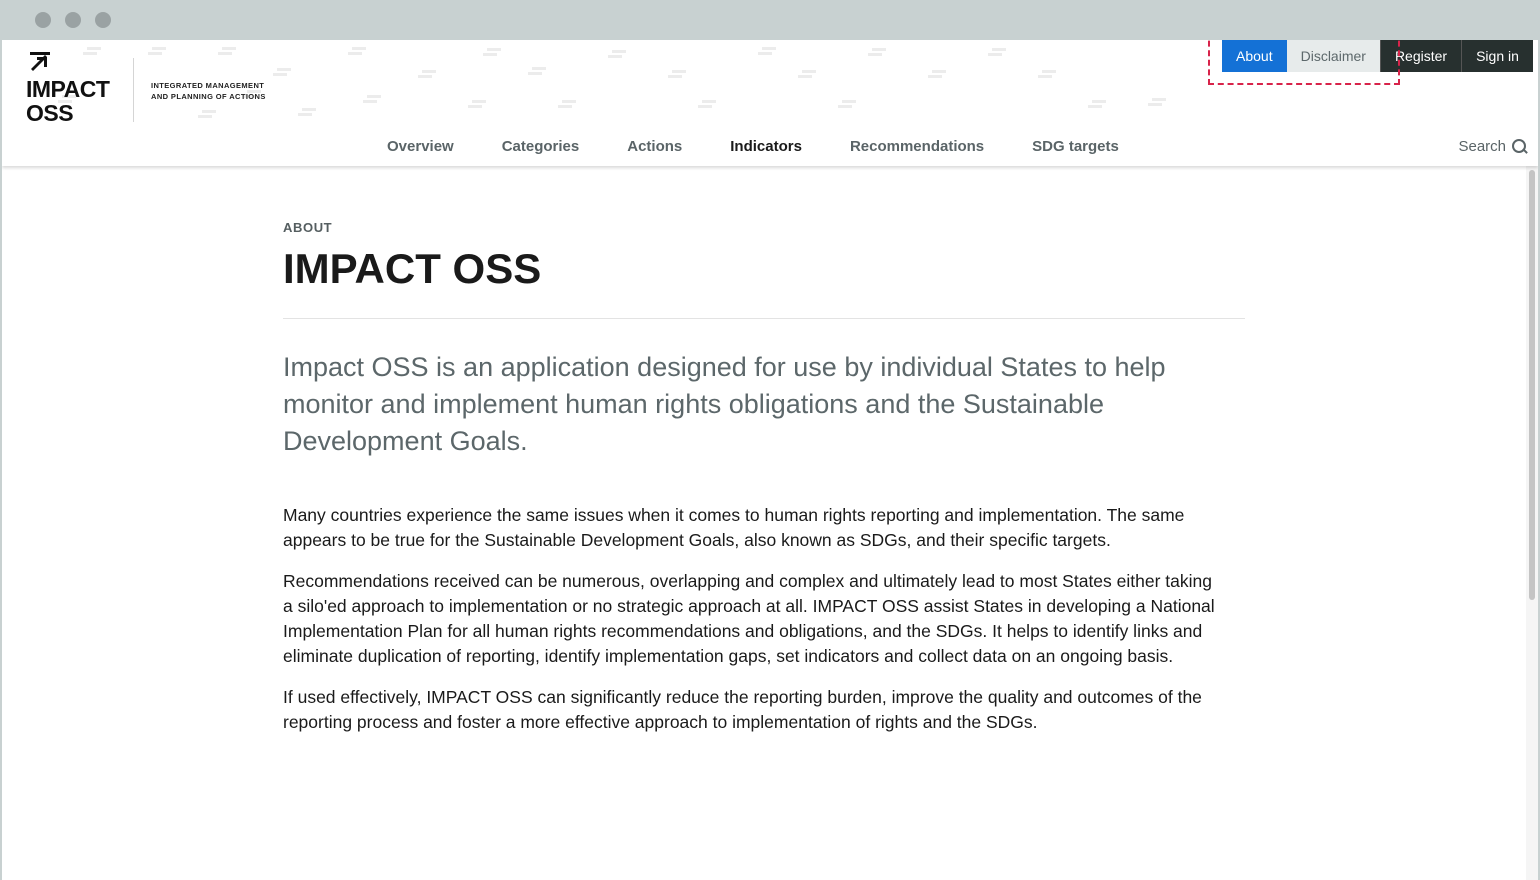  What do you see at coordinates (1482, 146) in the screenshot?
I see `search-label: Search` at bounding box center [1482, 146].